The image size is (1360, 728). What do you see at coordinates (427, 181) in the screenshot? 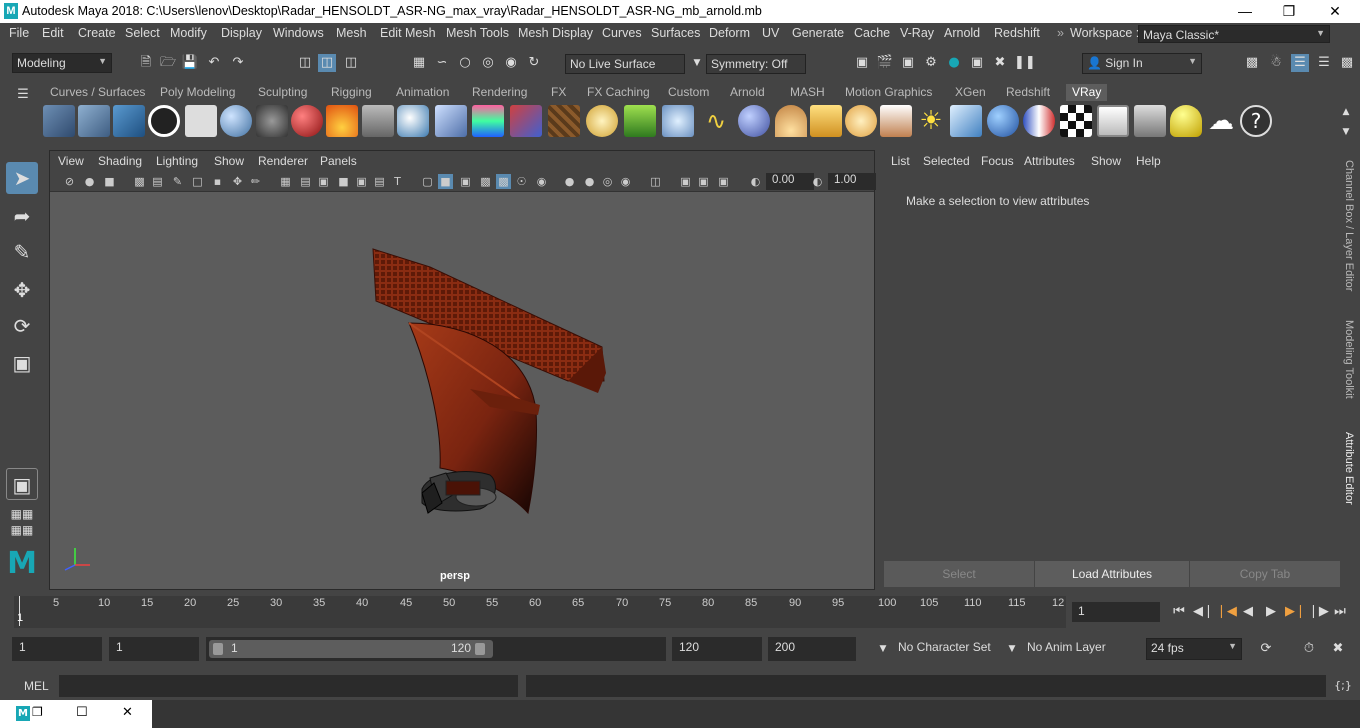
I see `wireframe-icon: ▢` at bounding box center [427, 181].